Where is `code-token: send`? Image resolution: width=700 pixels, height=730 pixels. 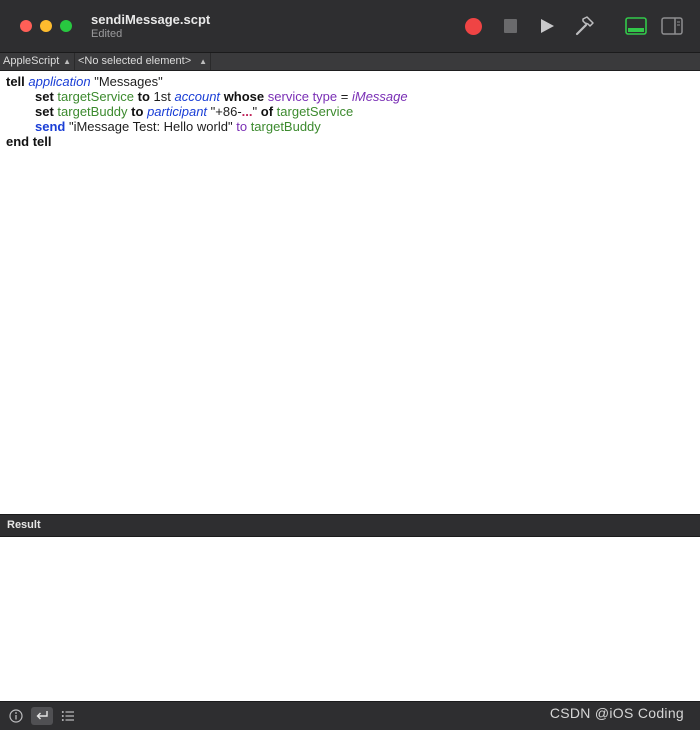 code-token: send is located at coordinates (50, 126).